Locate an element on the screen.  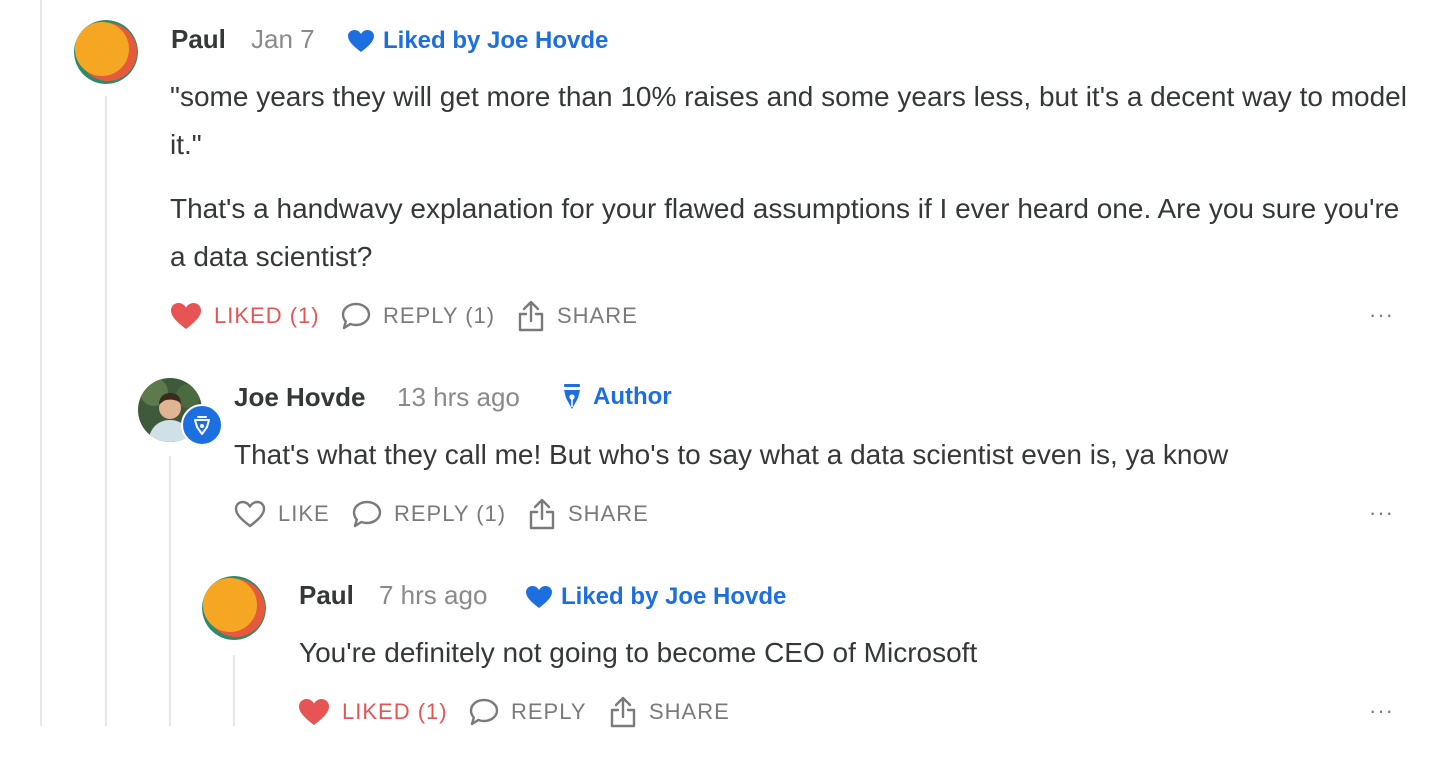
author-badge-icon is located at coordinates (202, 425).